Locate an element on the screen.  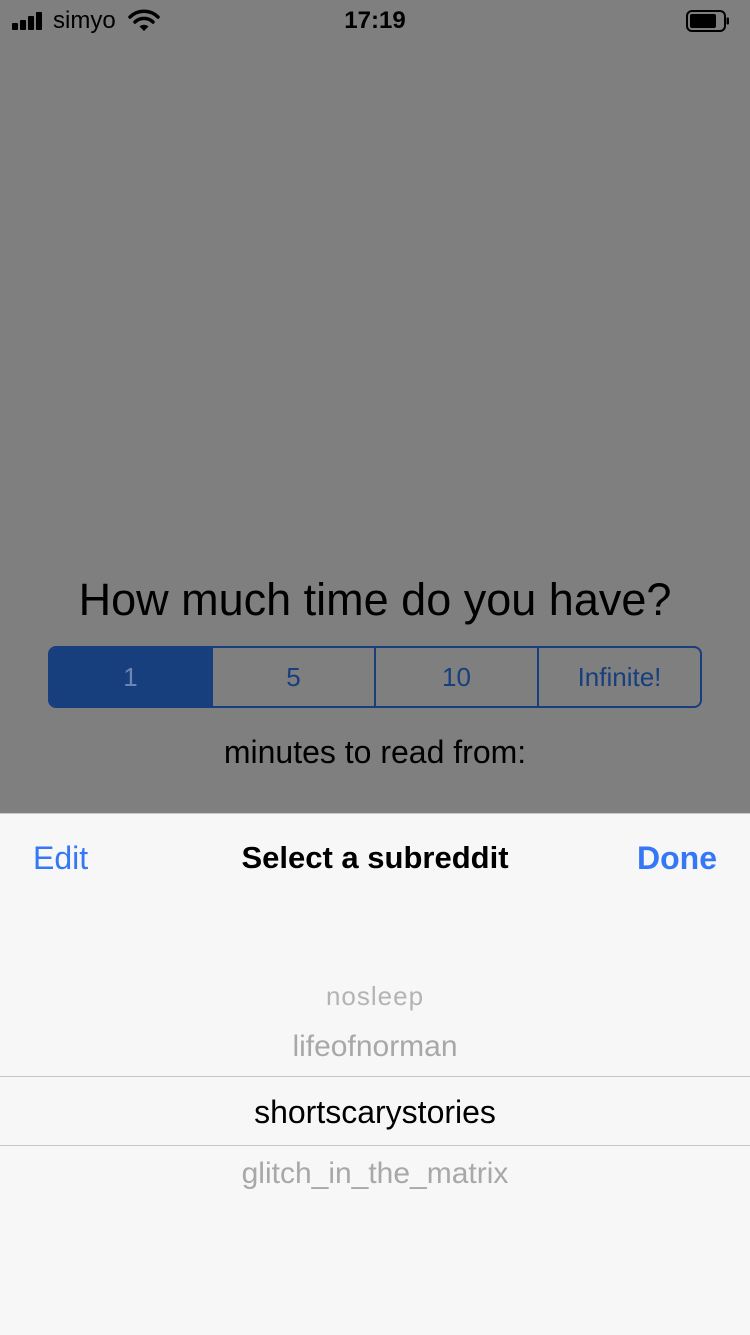
picker-item-shortscarystories-selected: shortscarystories is located at coordinates (375, 1112).